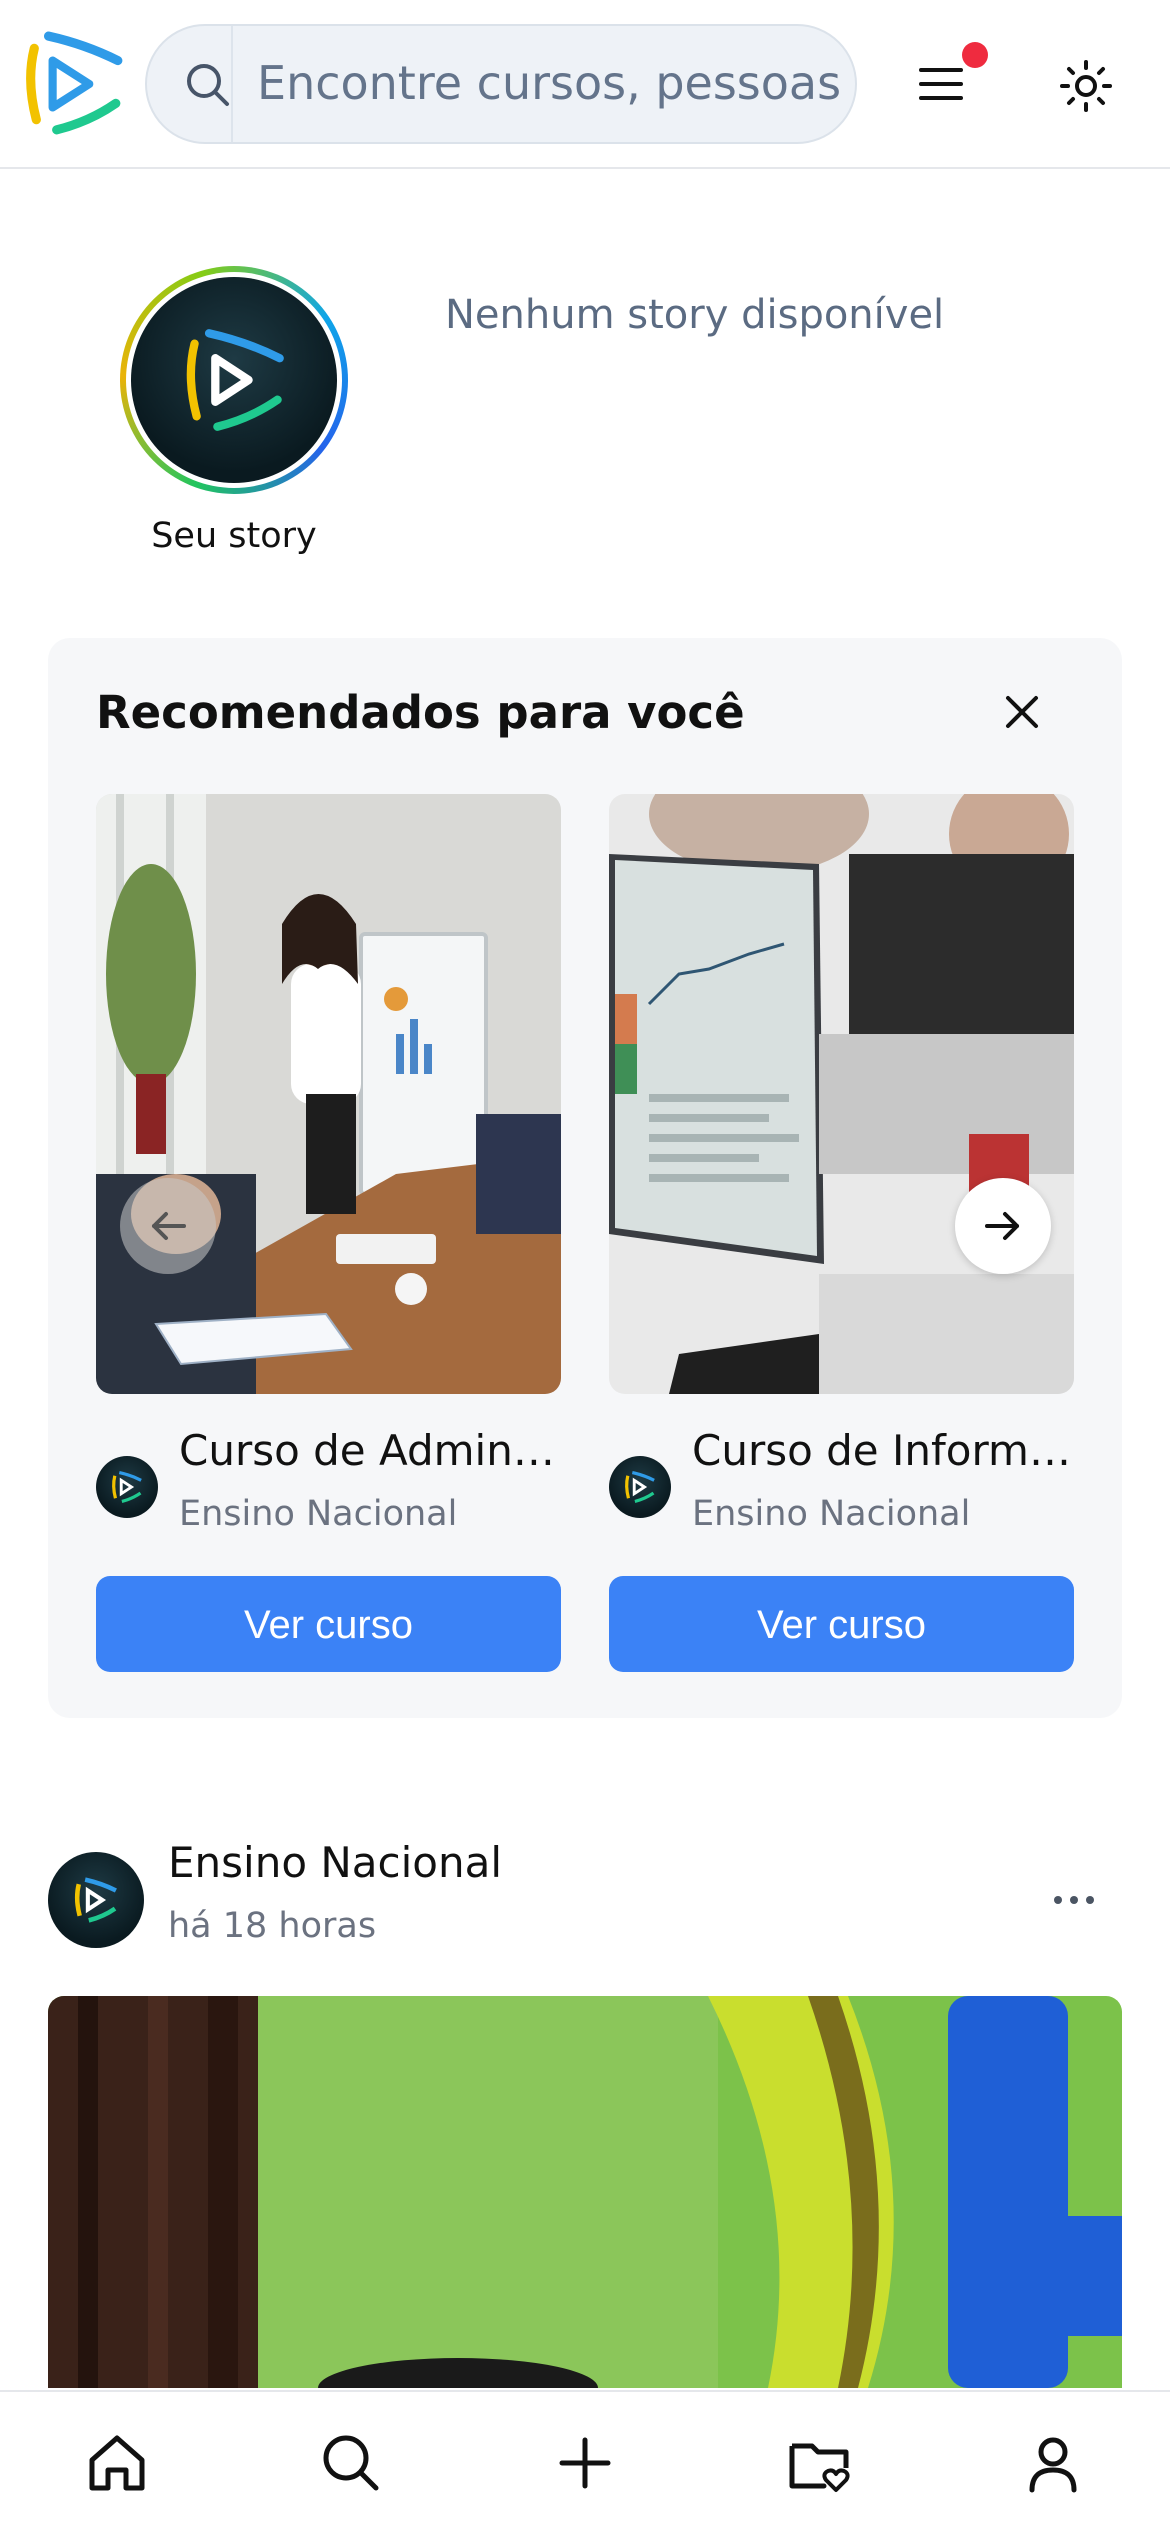 This screenshot has width=1170, height=2532. Describe the element at coordinates (1086, 86) in the screenshot. I see `sun-icon` at that location.